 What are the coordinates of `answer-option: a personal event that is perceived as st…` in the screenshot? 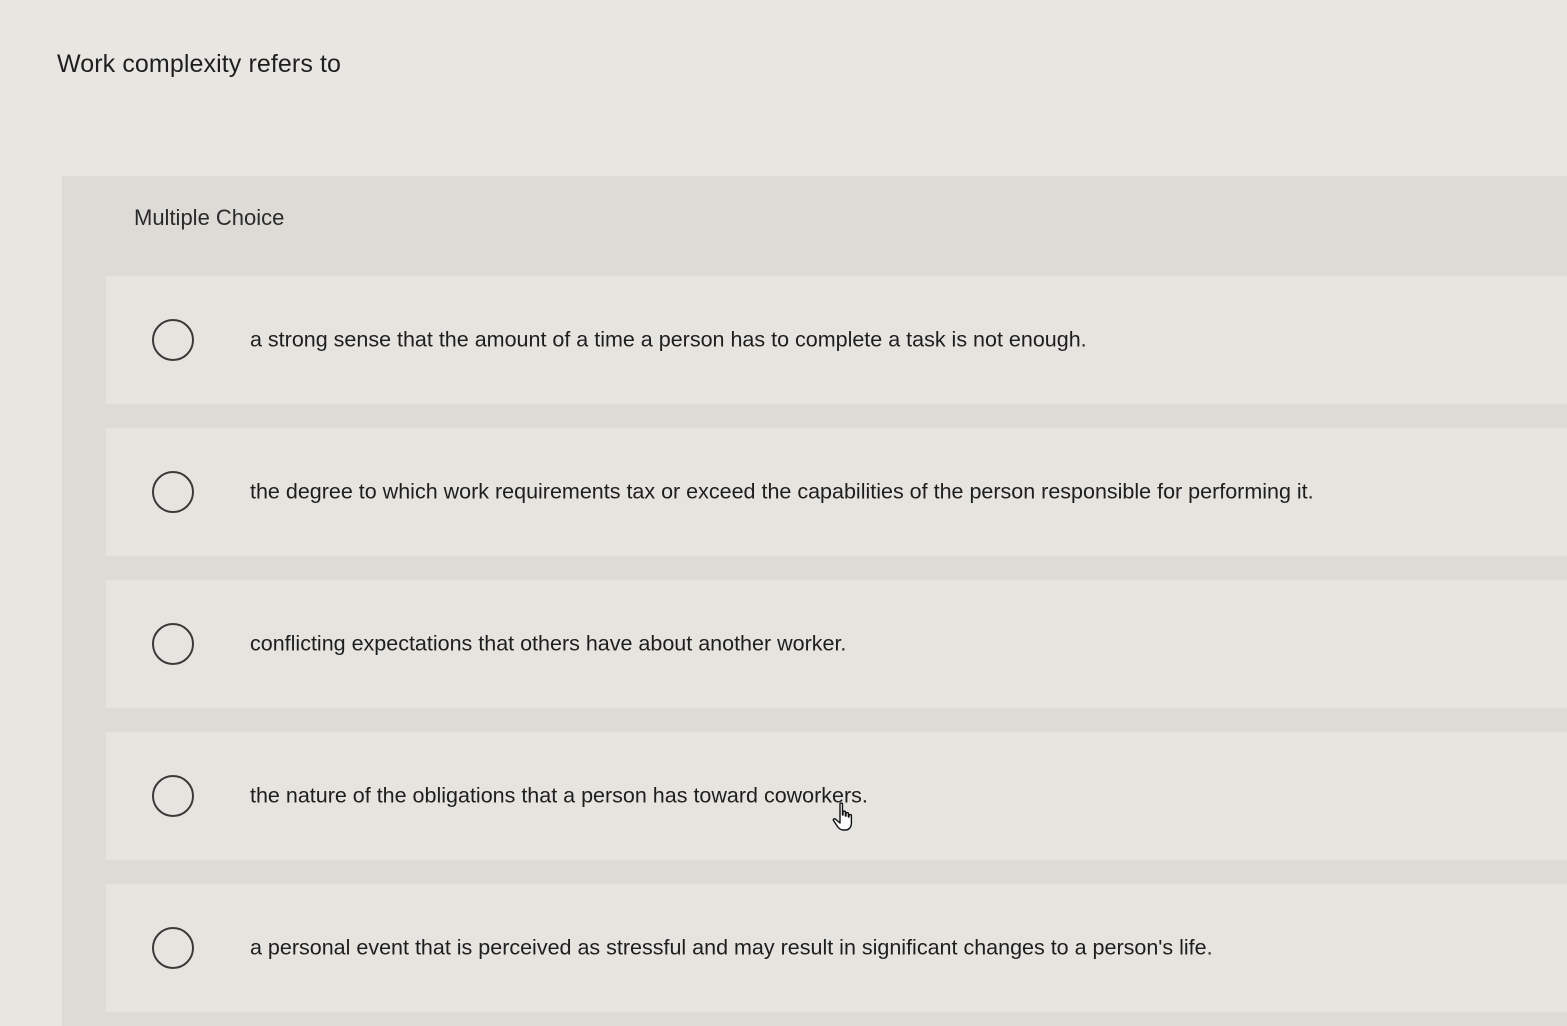 It's located at (836, 948).